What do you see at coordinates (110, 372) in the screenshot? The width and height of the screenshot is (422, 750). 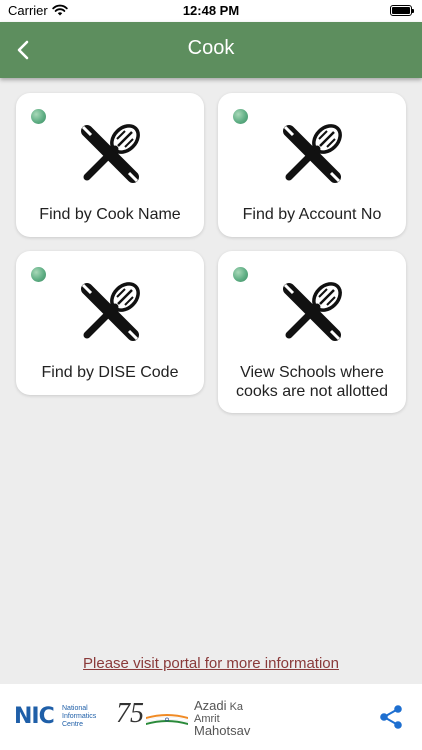 I see `card-label: Find by DISE Code` at bounding box center [110, 372].